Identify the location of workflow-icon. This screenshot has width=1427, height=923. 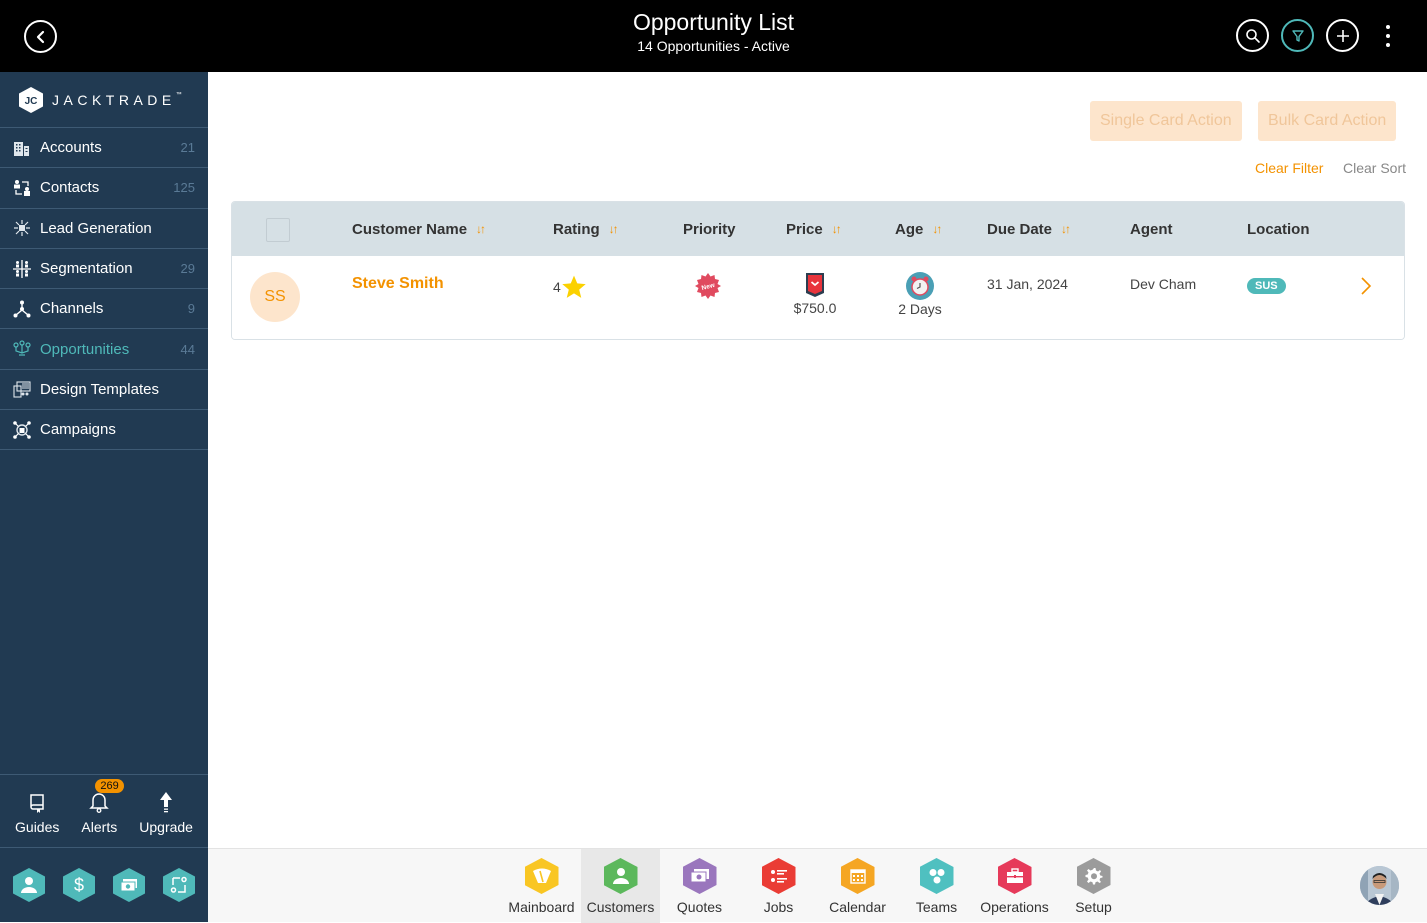
(178, 884).